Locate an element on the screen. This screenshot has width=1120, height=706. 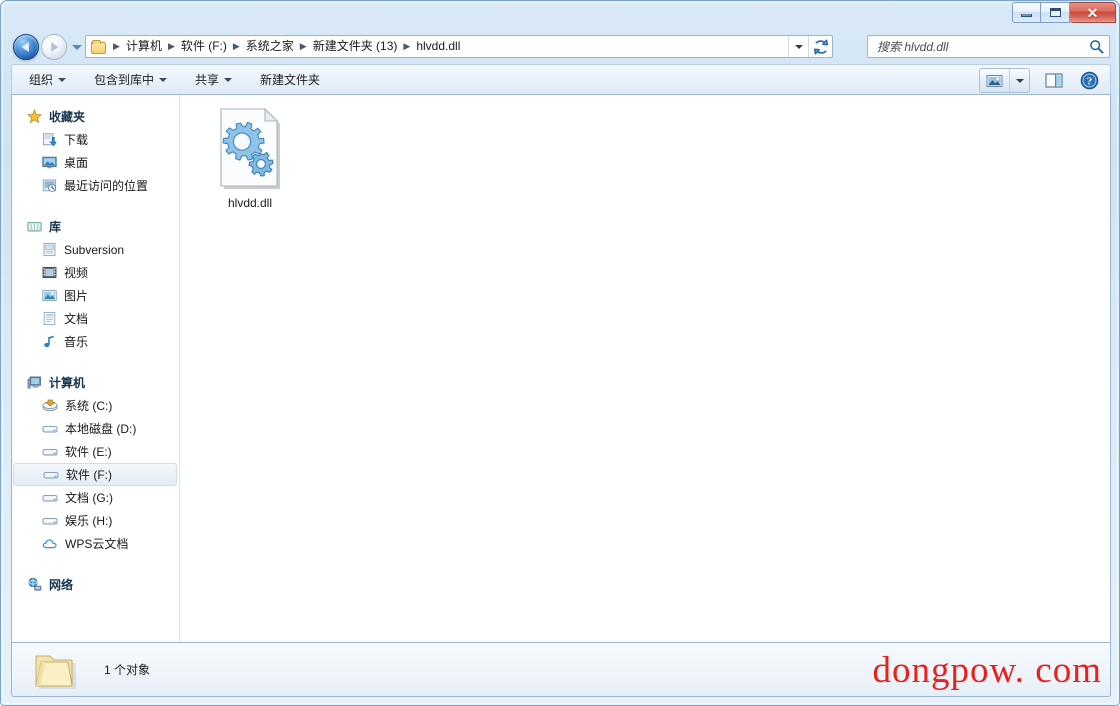
sidebar-group-favorites: 收藏夹 is located at coordinates (95, 116).